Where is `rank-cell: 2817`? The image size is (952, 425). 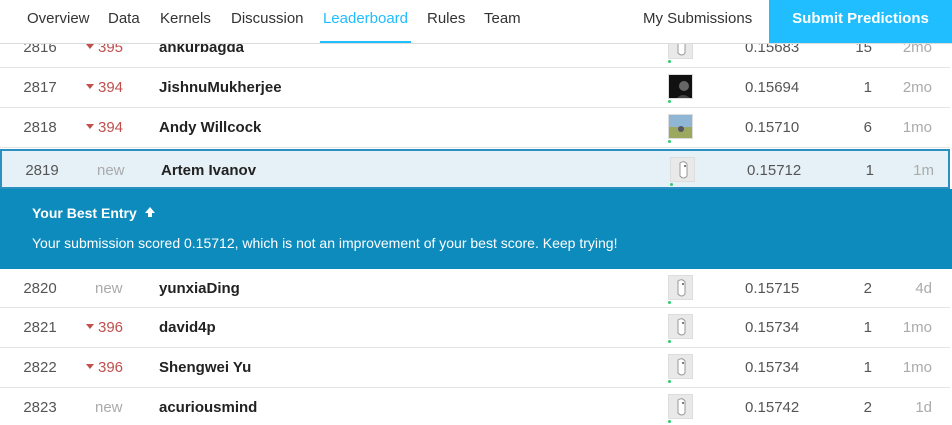
rank-cell: 2817 is located at coordinates (40, 87).